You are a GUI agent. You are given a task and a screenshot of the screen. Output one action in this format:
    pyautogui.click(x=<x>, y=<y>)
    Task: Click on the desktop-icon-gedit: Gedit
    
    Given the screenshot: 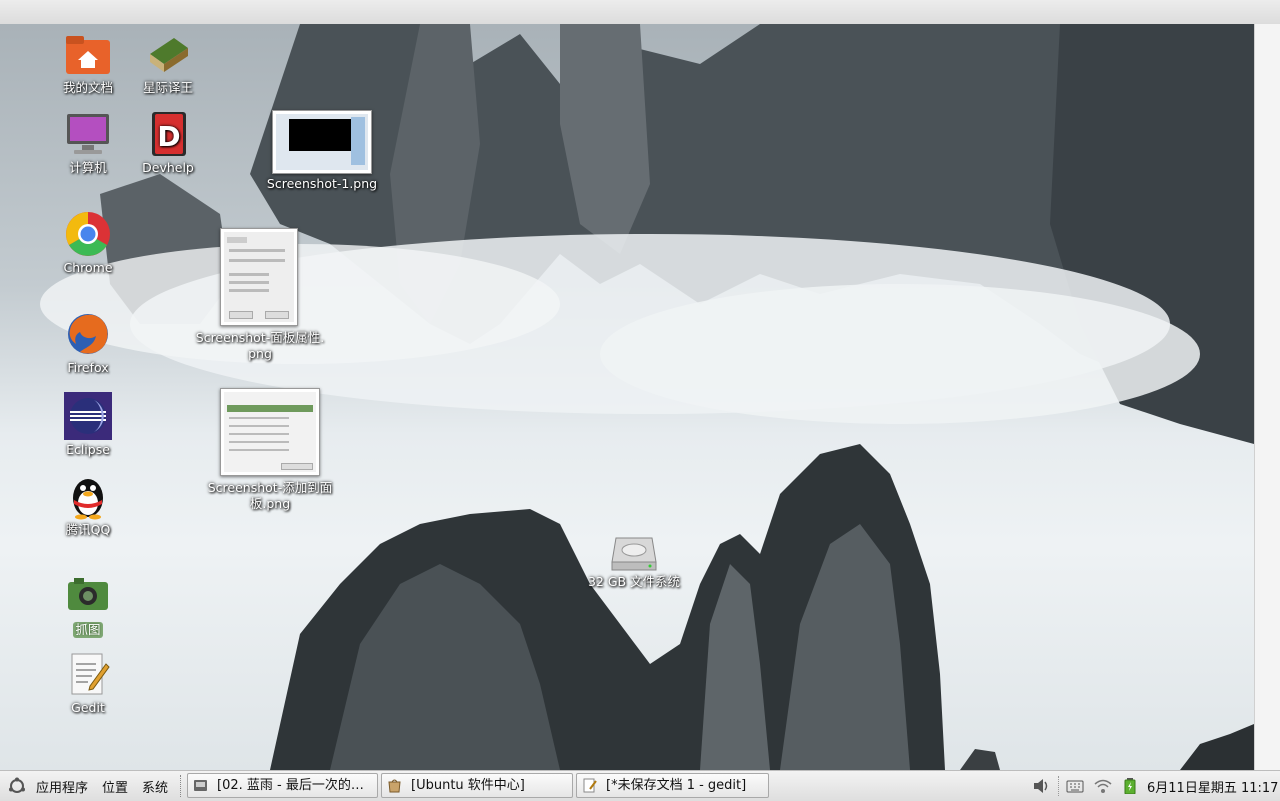 What is the action you would take?
    pyautogui.click(x=88, y=683)
    